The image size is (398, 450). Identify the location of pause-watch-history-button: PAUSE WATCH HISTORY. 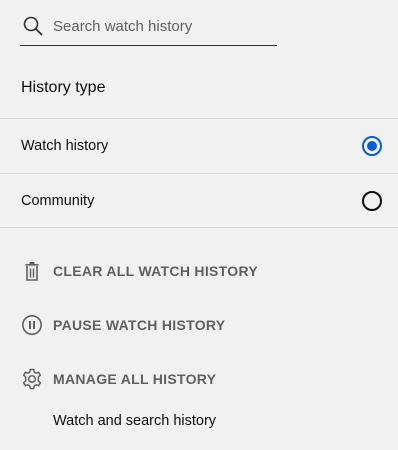
(170, 325).